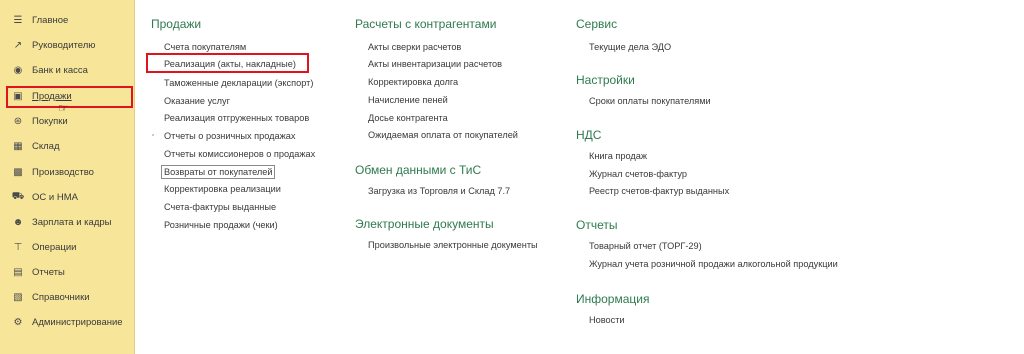 This screenshot has height=354, width=1024. What do you see at coordinates (54, 247) in the screenshot?
I see `sidebar-item-label: Операции` at bounding box center [54, 247].